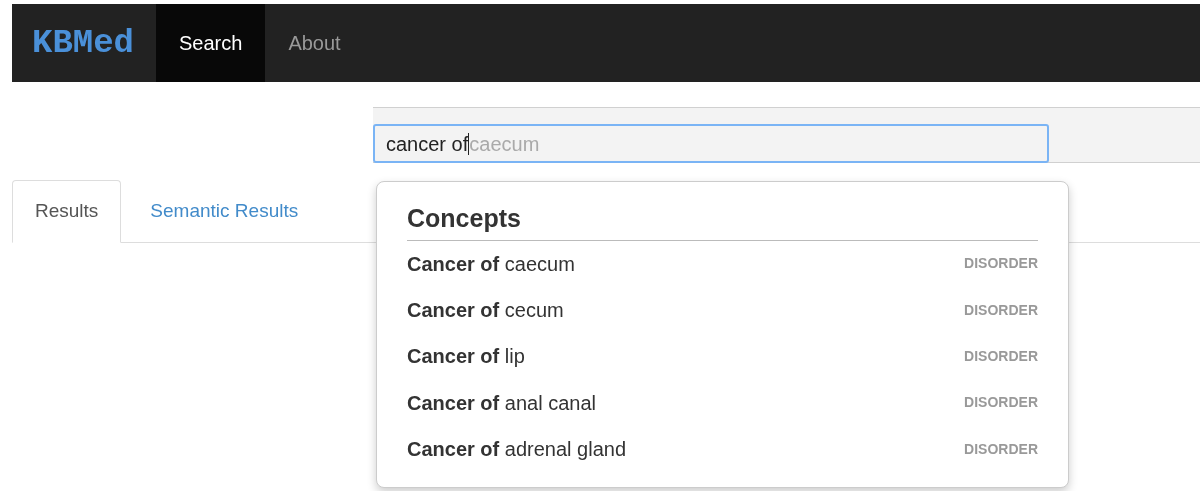 This screenshot has width=1200, height=491. What do you see at coordinates (722, 220) in the screenshot?
I see `section-heading: Concepts` at bounding box center [722, 220].